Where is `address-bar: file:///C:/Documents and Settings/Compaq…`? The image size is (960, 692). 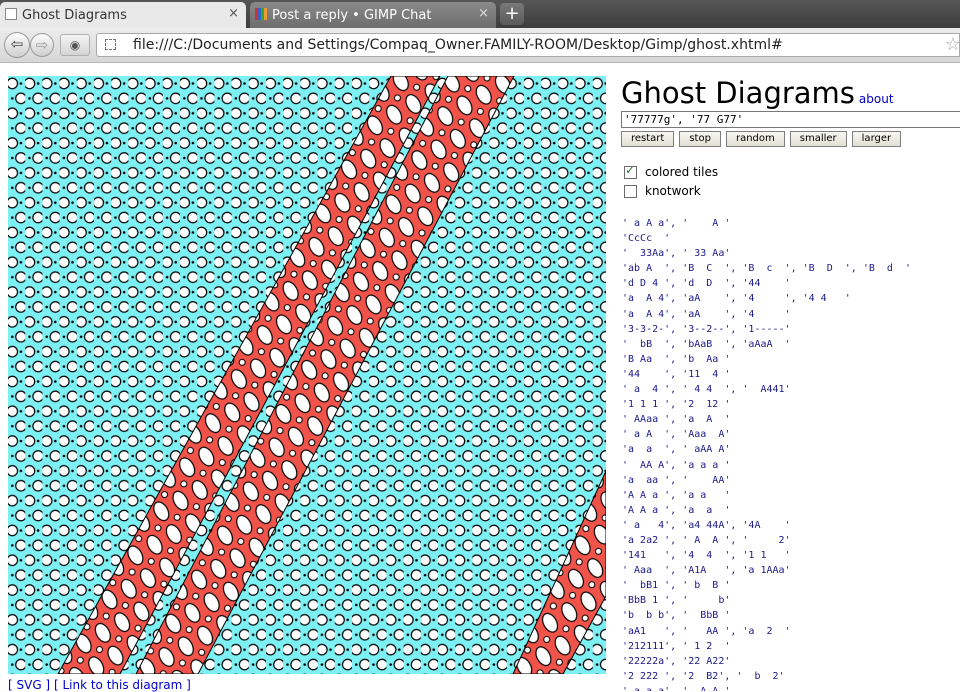
address-bar: file:///C:/Documents and Settings/Compaq… is located at coordinates (528, 45).